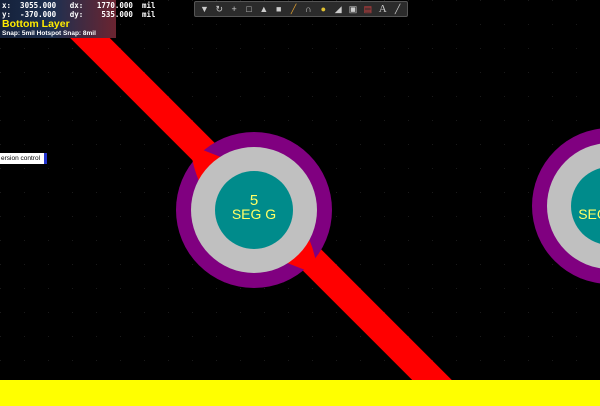  Describe the element at coordinates (249, 9) in the screenshot. I see `select-rect-icon: □` at that location.